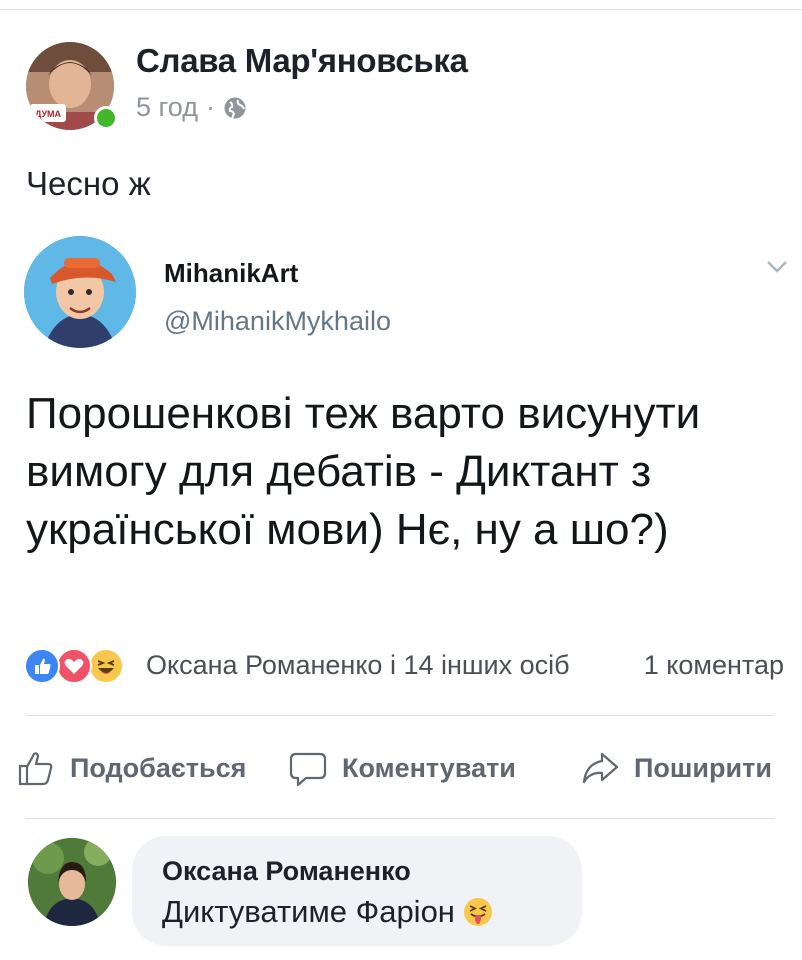 This screenshot has width=802, height=960. Describe the element at coordinates (277, 321) in the screenshot. I see `tweet-handle: @MihanikMykhailo` at that location.